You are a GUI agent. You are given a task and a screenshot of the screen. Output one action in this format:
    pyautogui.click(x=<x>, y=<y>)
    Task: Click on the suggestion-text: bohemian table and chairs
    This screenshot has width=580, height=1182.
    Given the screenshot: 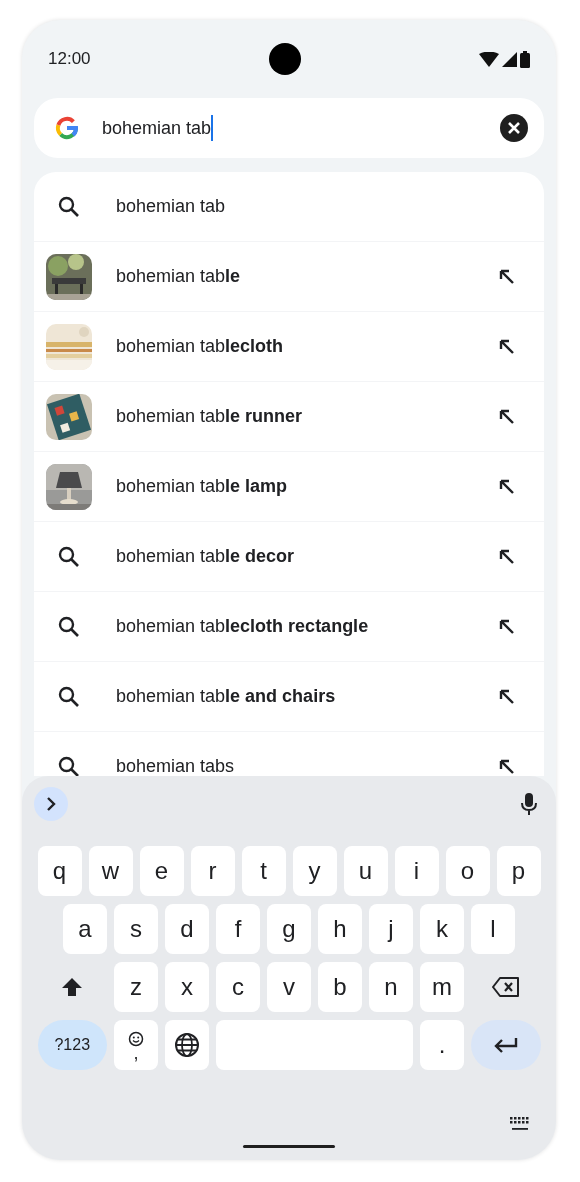 What is the action you would take?
    pyautogui.click(x=226, y=696)
    